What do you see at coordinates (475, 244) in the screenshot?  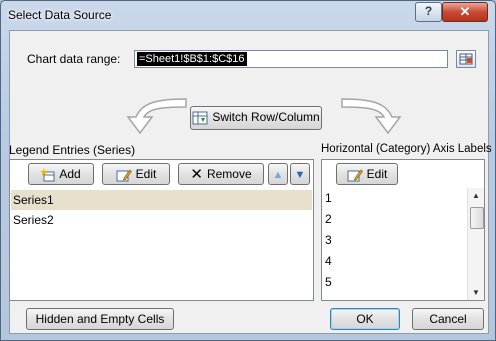 I see `axis-labels-scrollbar: ▲ ▼` at bounding box center [475, 244].